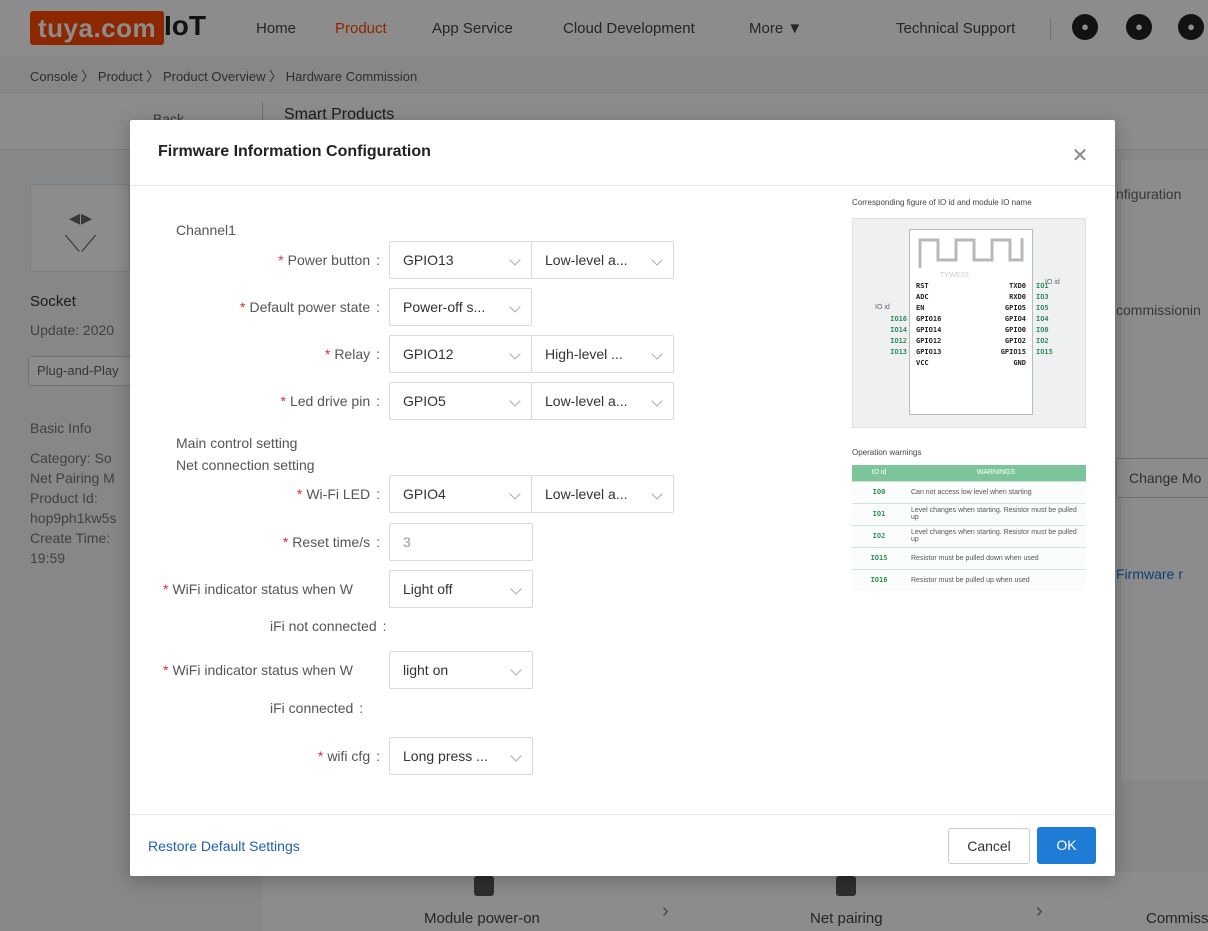  Describe the element at coordinates (879, 473) in the screenshot. I see `column-header: IO id` at that location.